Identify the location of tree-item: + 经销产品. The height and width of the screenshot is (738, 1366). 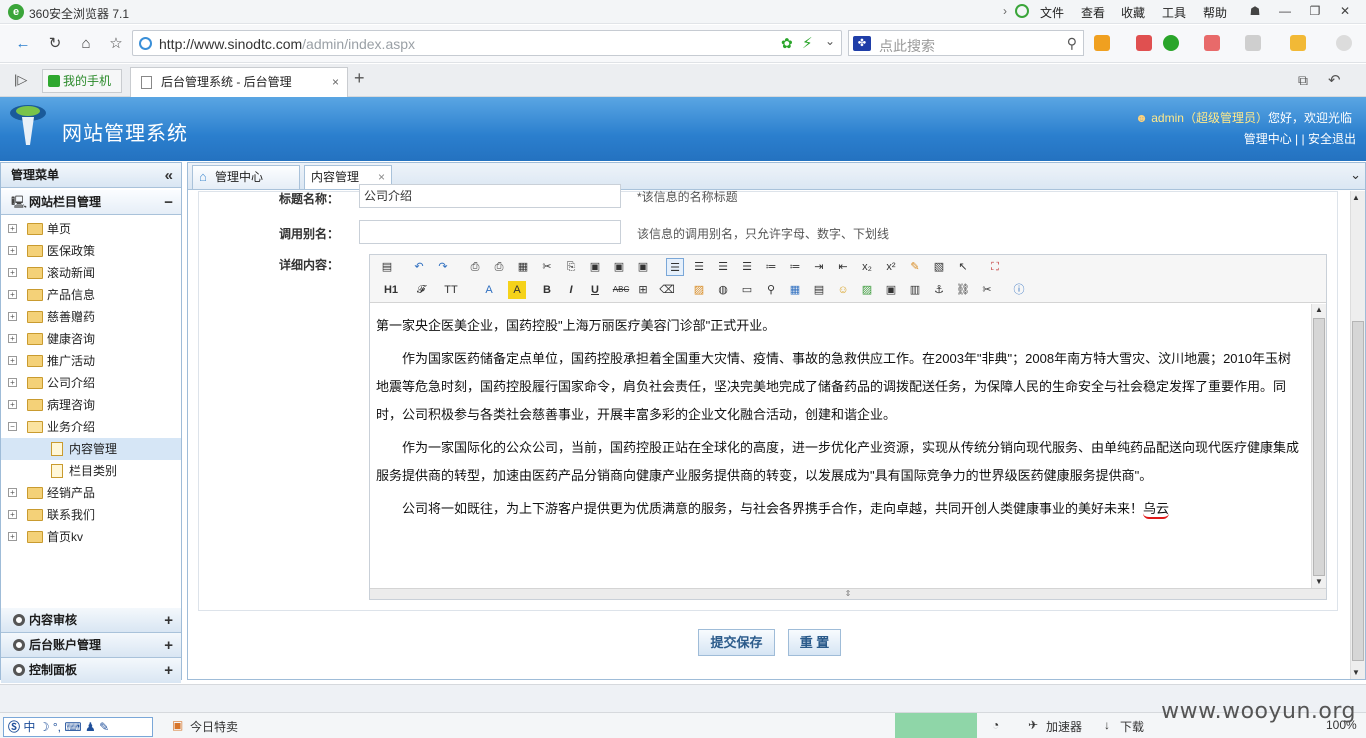
(91, 493).